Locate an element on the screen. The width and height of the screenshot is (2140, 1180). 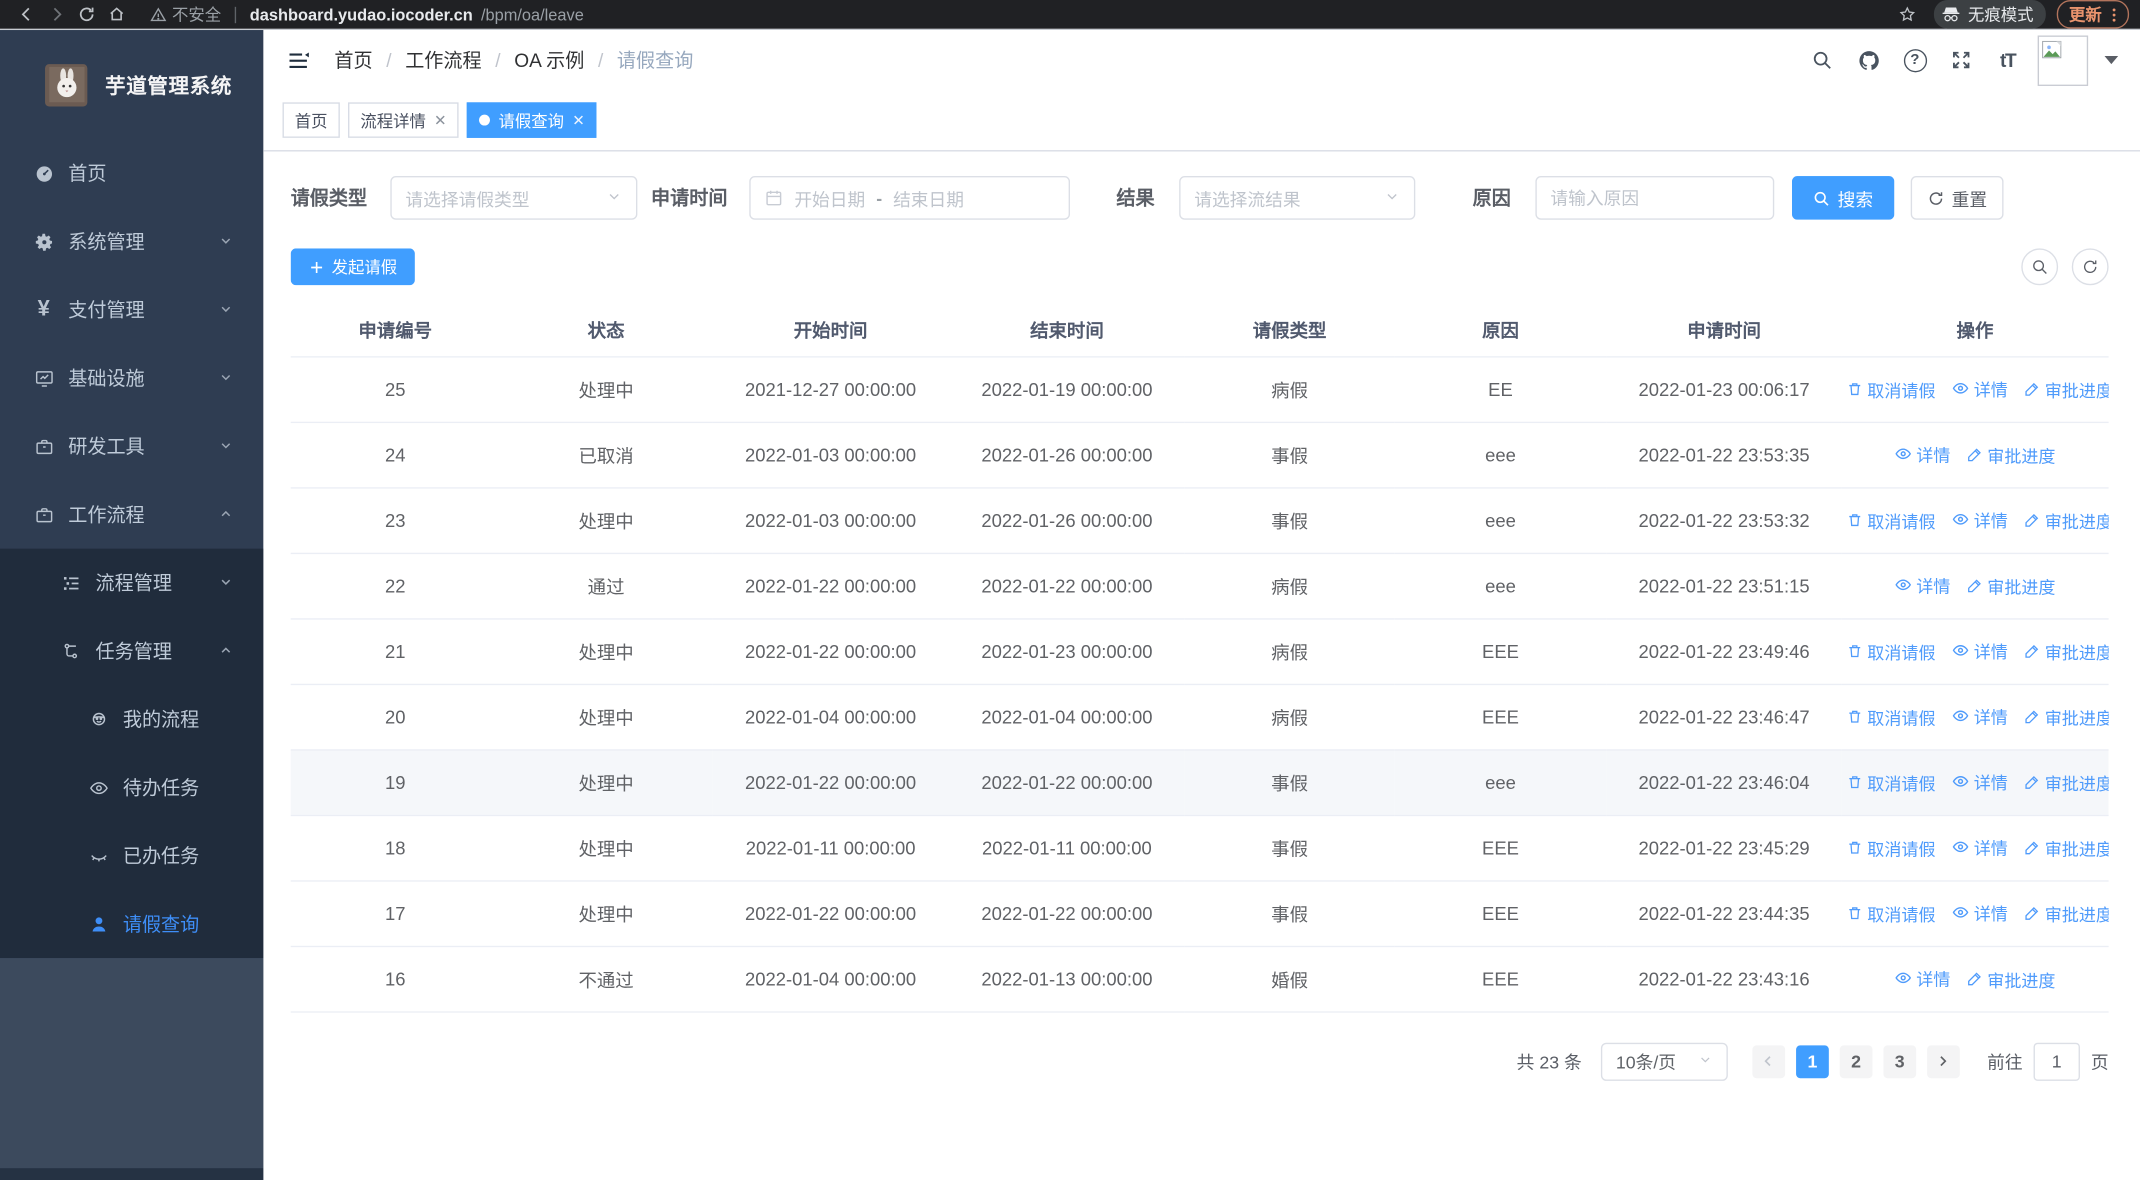
breadcrumb-item: OA 示例 is located at coordinates (533, 59).